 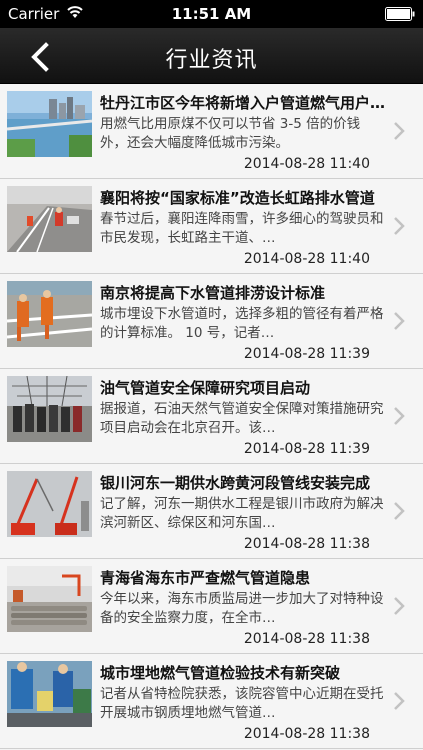 I want to click on news-title: 银川河东一期供水跨黄河段管线安装完成, so click(x=235, y=483).